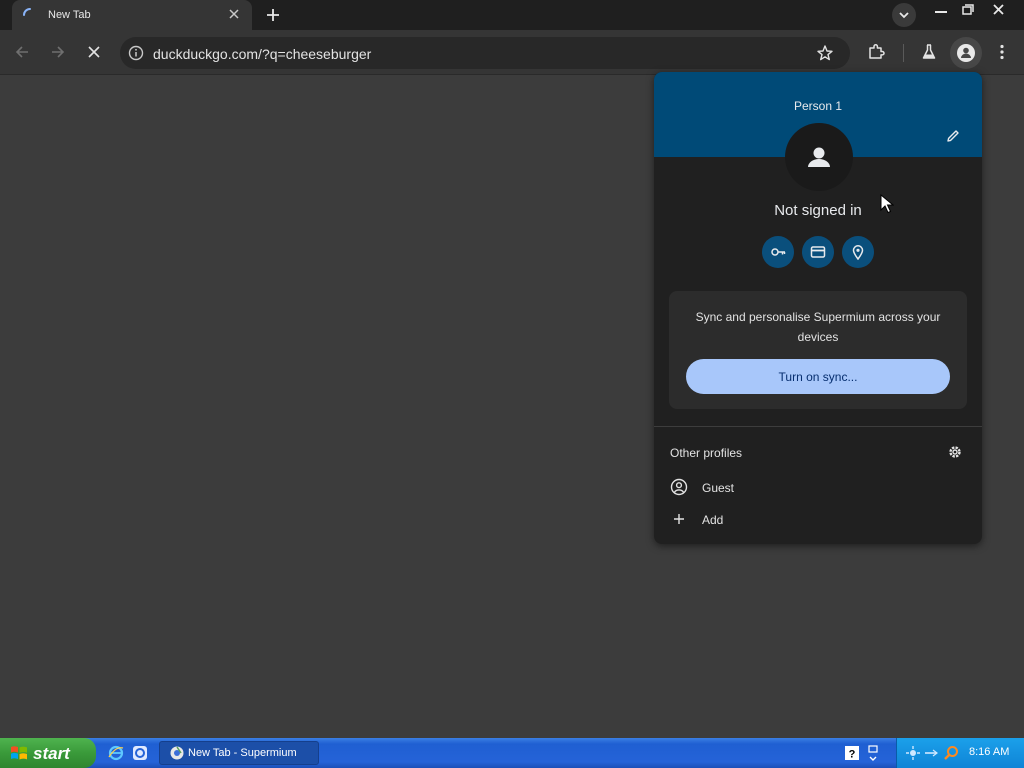 This screenshot has width=1024, height=768. I want to click on extensions-puzzle-icon, so click(876, 52).